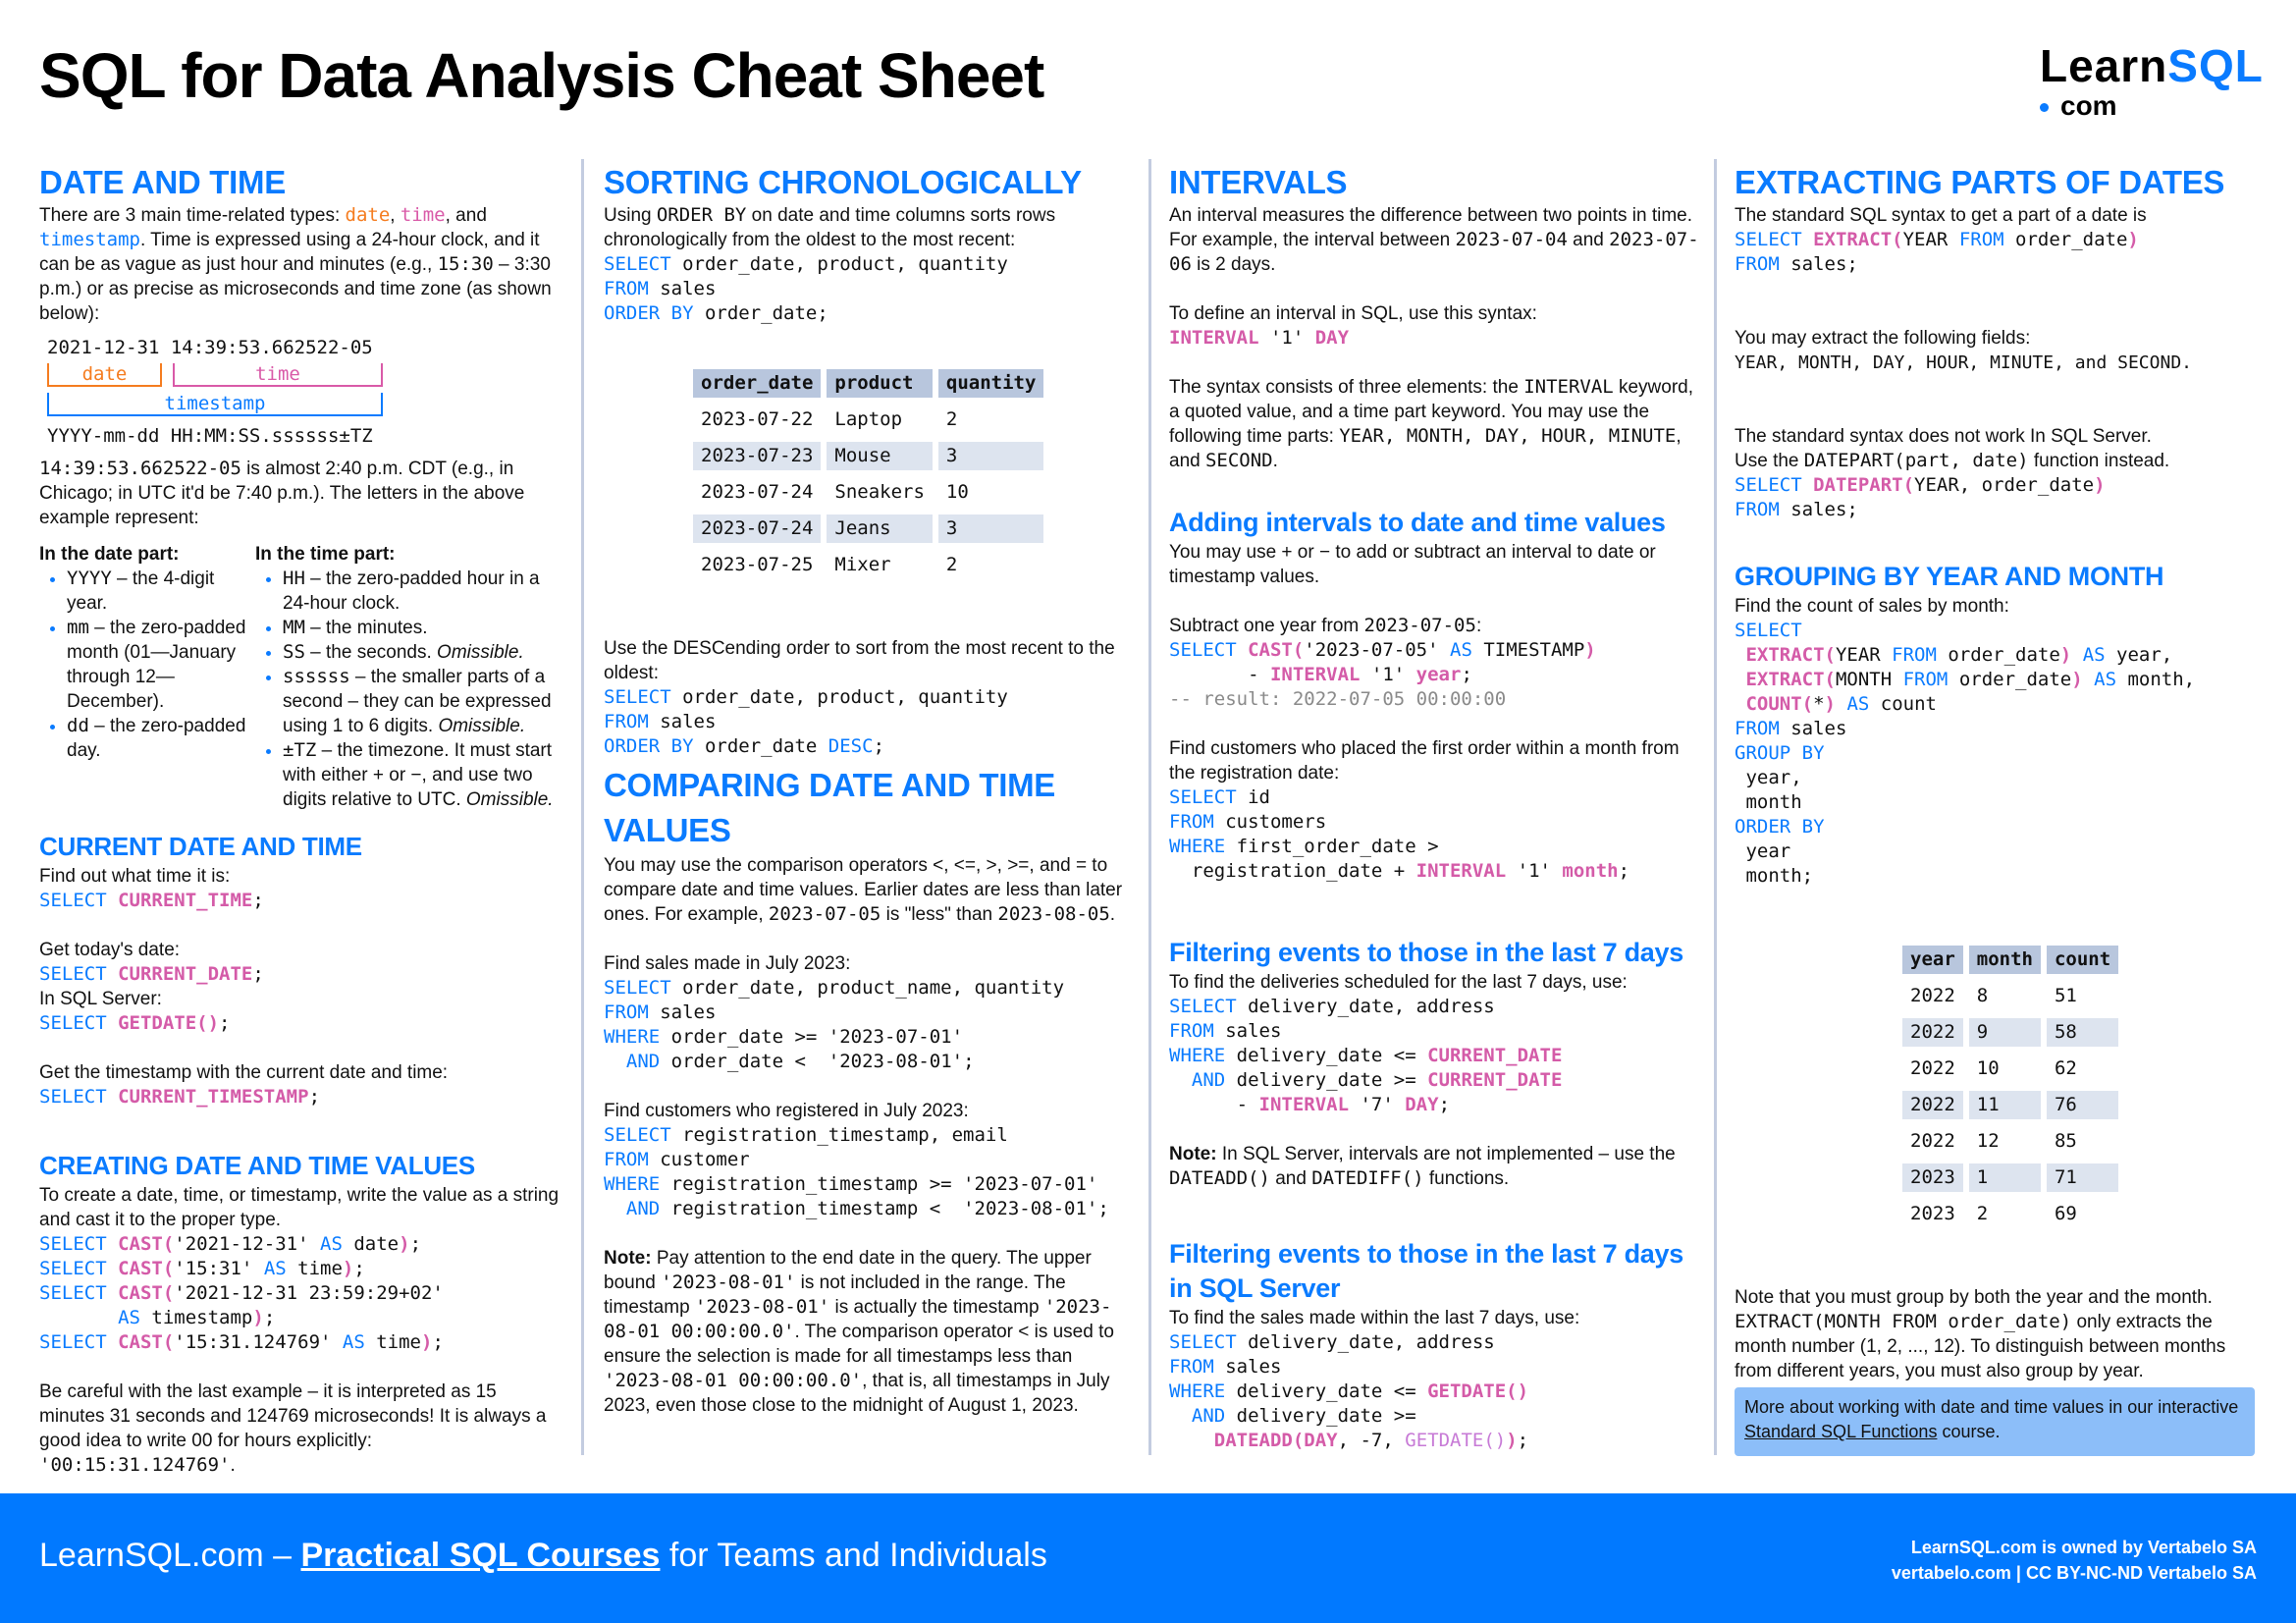  Describe the element at coordinates (78, 725) in the screenshot. I see `code-inline: dd` at that location.